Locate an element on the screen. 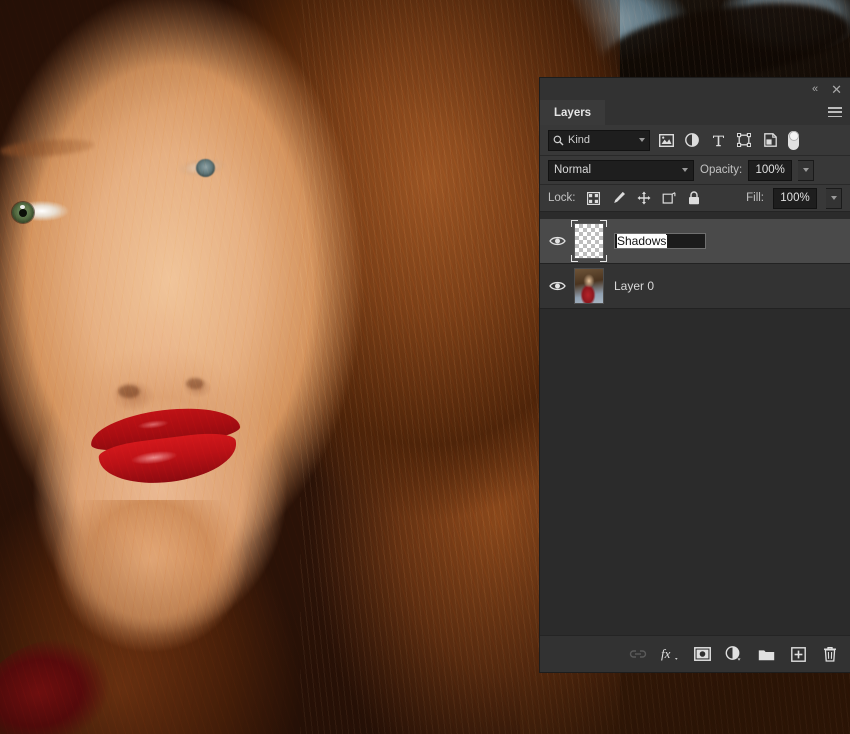  filter-pixel-icon is located at coordinates (666, 140).